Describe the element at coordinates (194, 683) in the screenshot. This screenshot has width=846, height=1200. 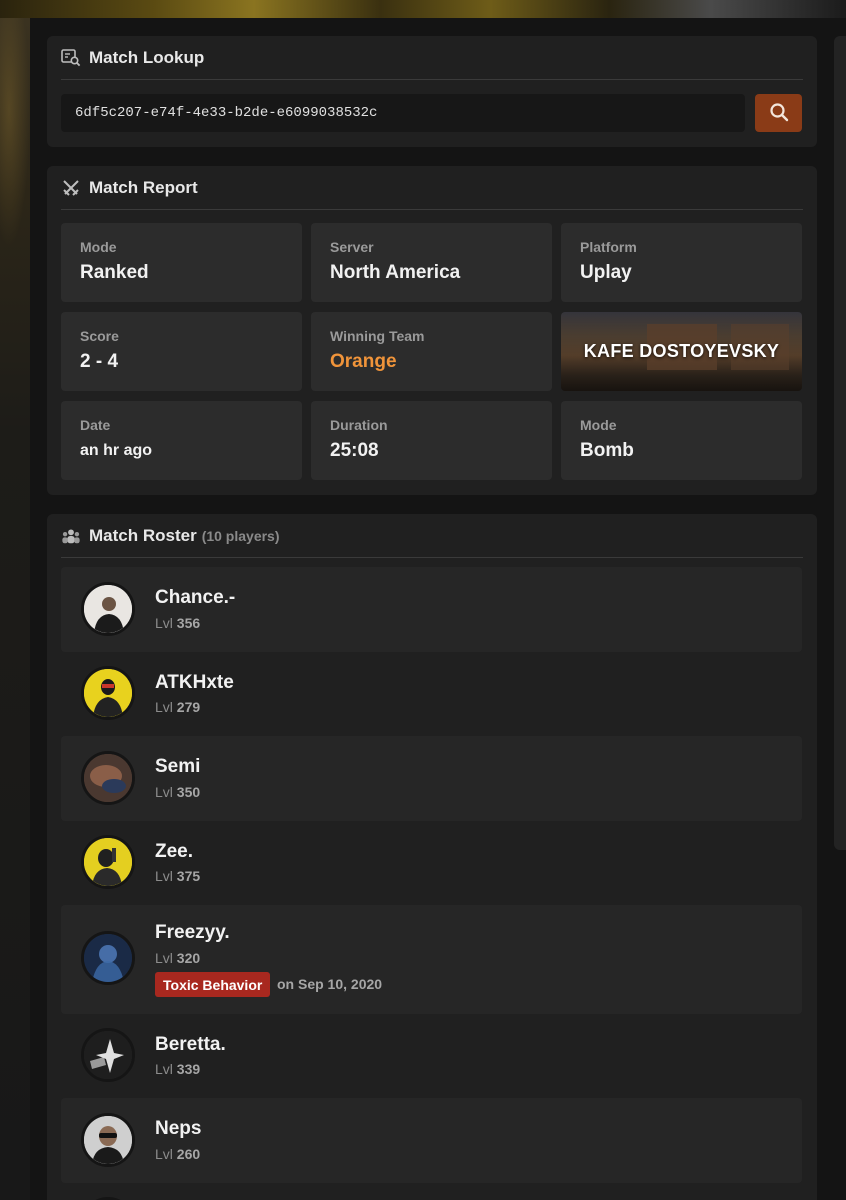
I see `player-name: ATKHxte` at that location.